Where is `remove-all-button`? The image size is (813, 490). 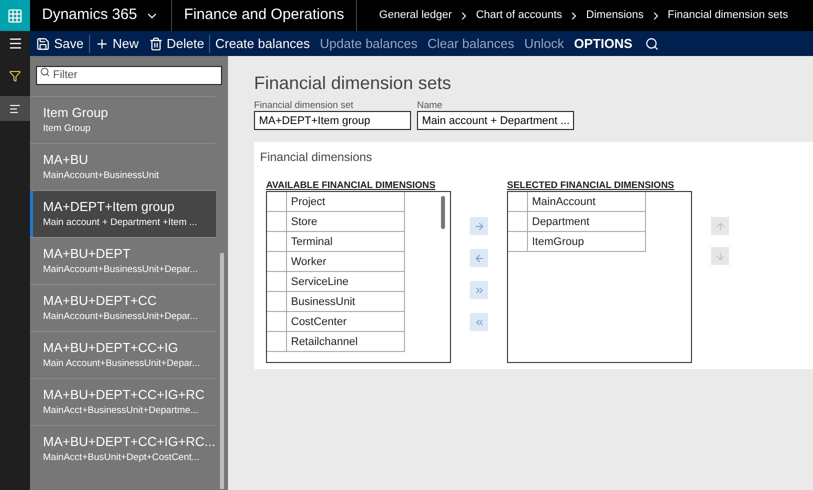
remove-all-button is located at coordinates (479, 322).